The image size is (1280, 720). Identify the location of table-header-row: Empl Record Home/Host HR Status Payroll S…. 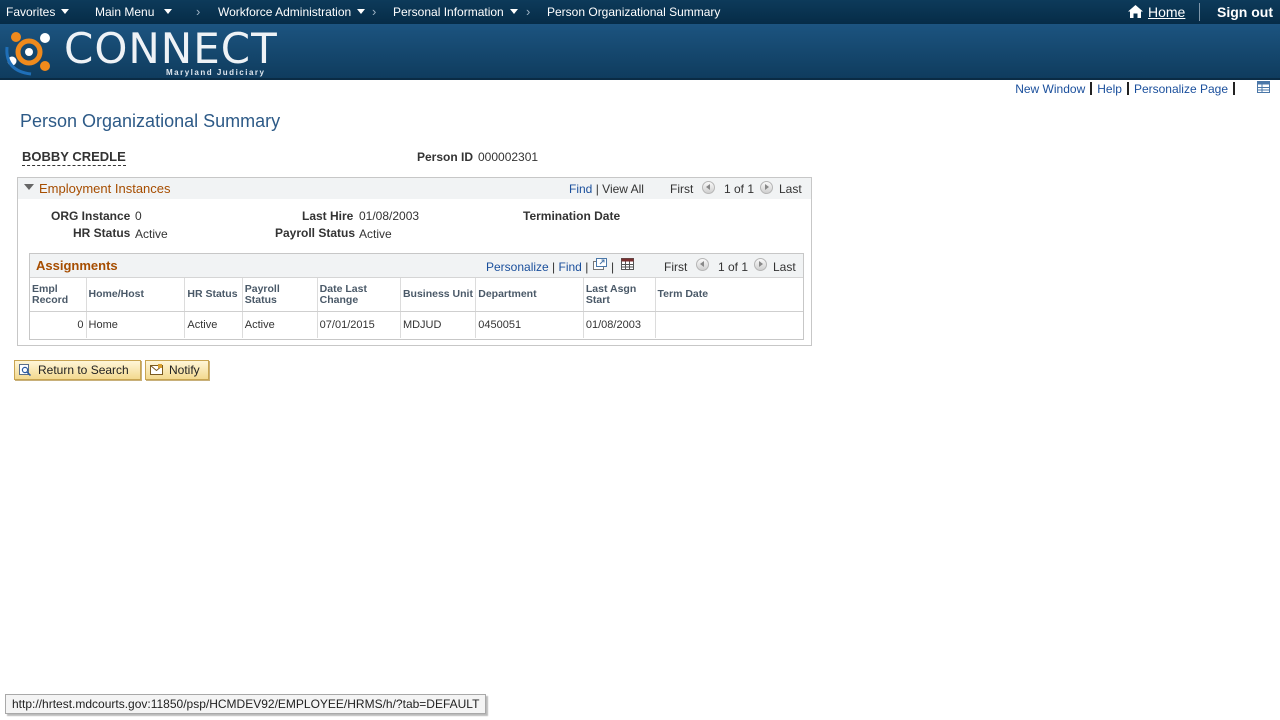
(416, 295).